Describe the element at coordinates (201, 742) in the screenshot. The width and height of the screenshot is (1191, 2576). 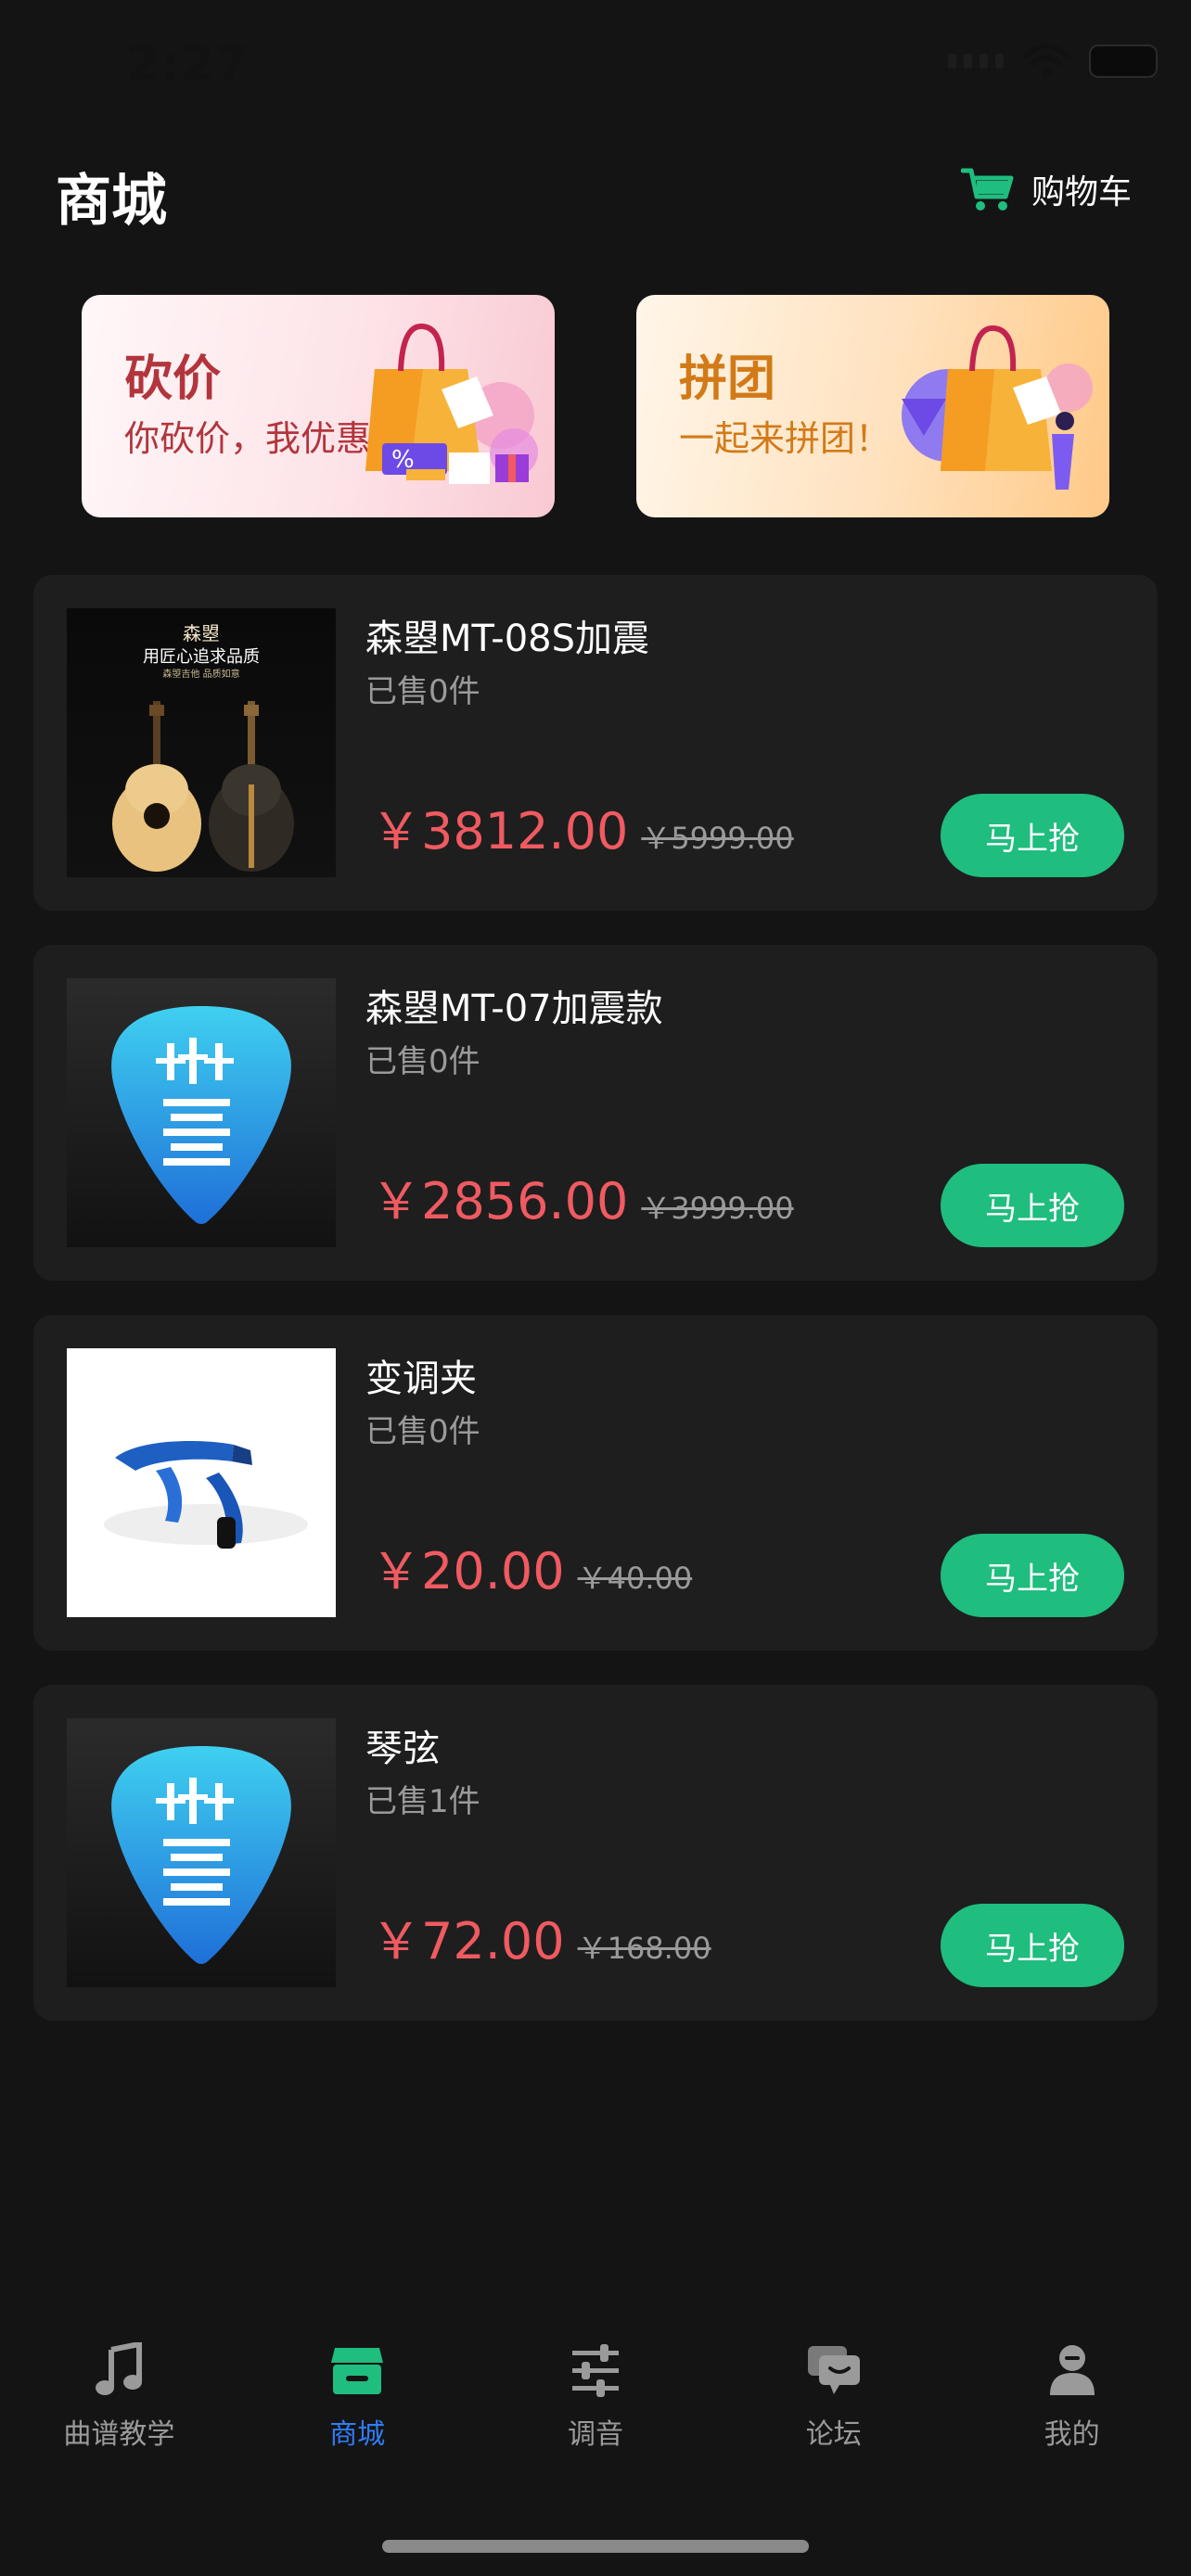
I see `product-image: 森曌 用匠心追求品质 森曌吉他 品质如意` at that location.